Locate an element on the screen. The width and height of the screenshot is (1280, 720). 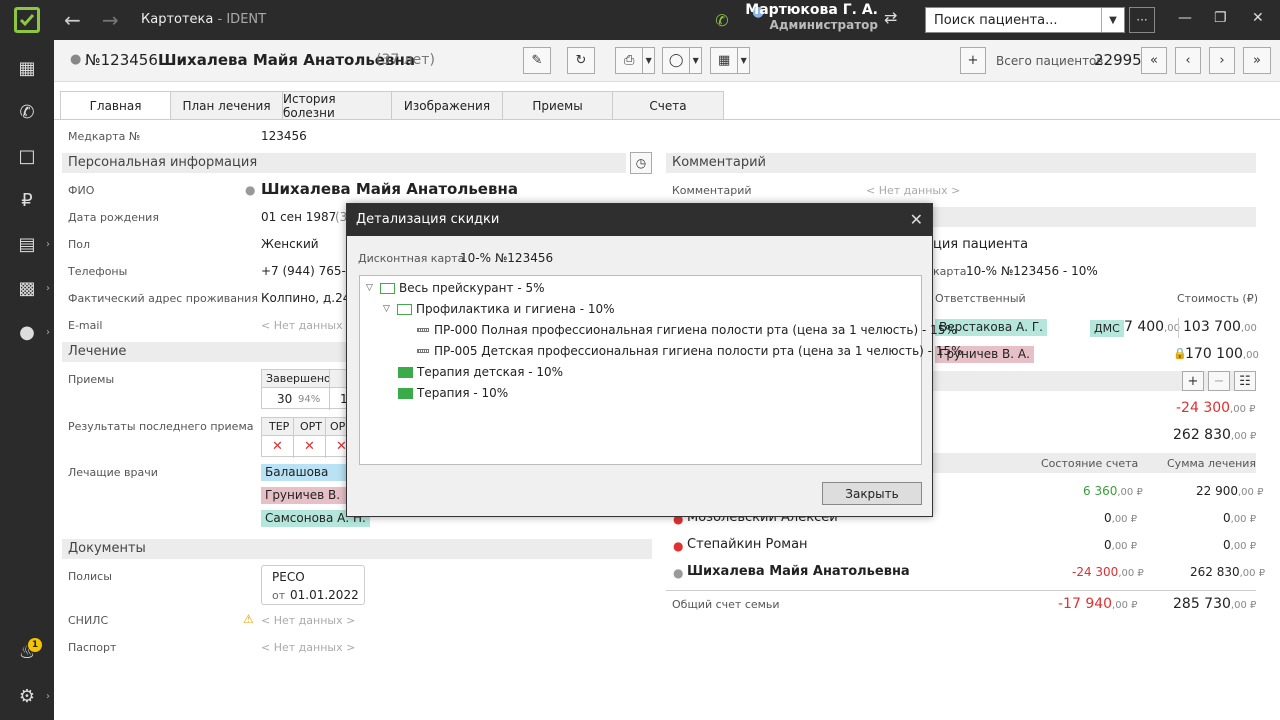
family-total-state: -17 940,00 ₽ is located at coordinates (1098, 604).